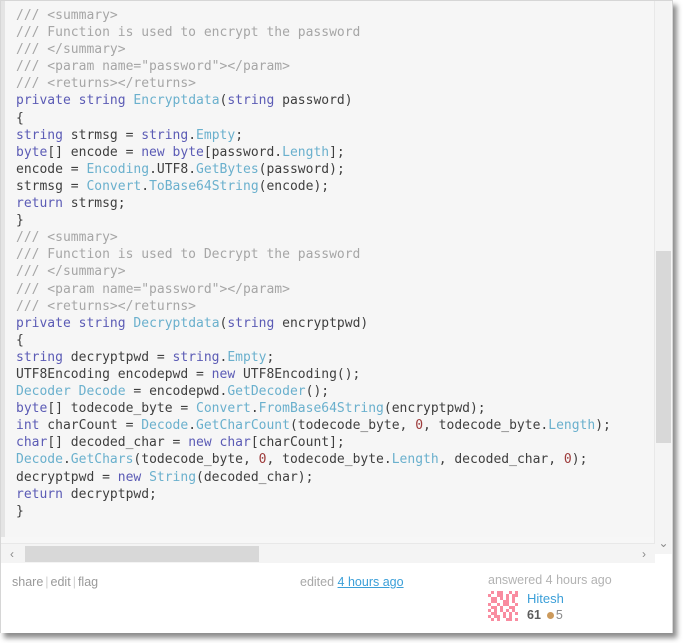 The image size is (685, 643). Describe the element at coordinates (153, 289) in the screenshot. I see `code-token: /// <param name="password"></param>` at that location.